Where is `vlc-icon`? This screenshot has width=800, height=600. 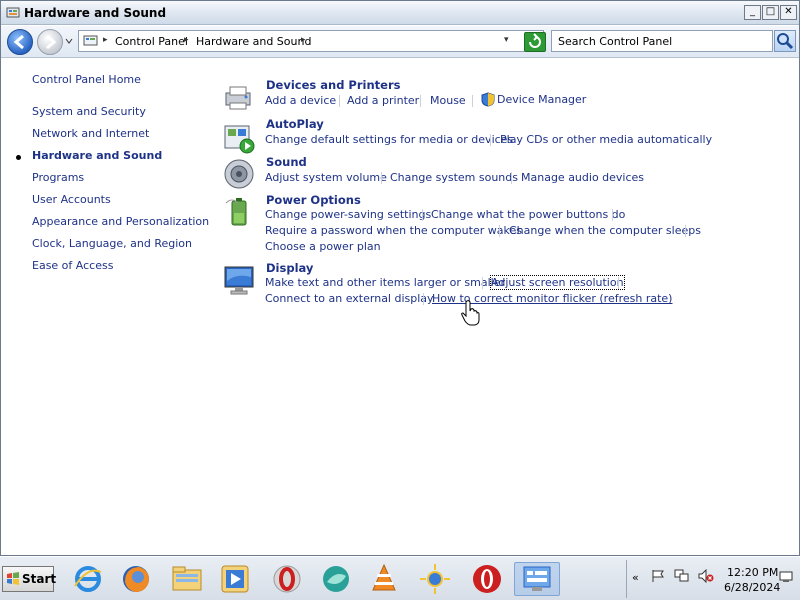 vlc-icon is located at coordinates (384, 579).